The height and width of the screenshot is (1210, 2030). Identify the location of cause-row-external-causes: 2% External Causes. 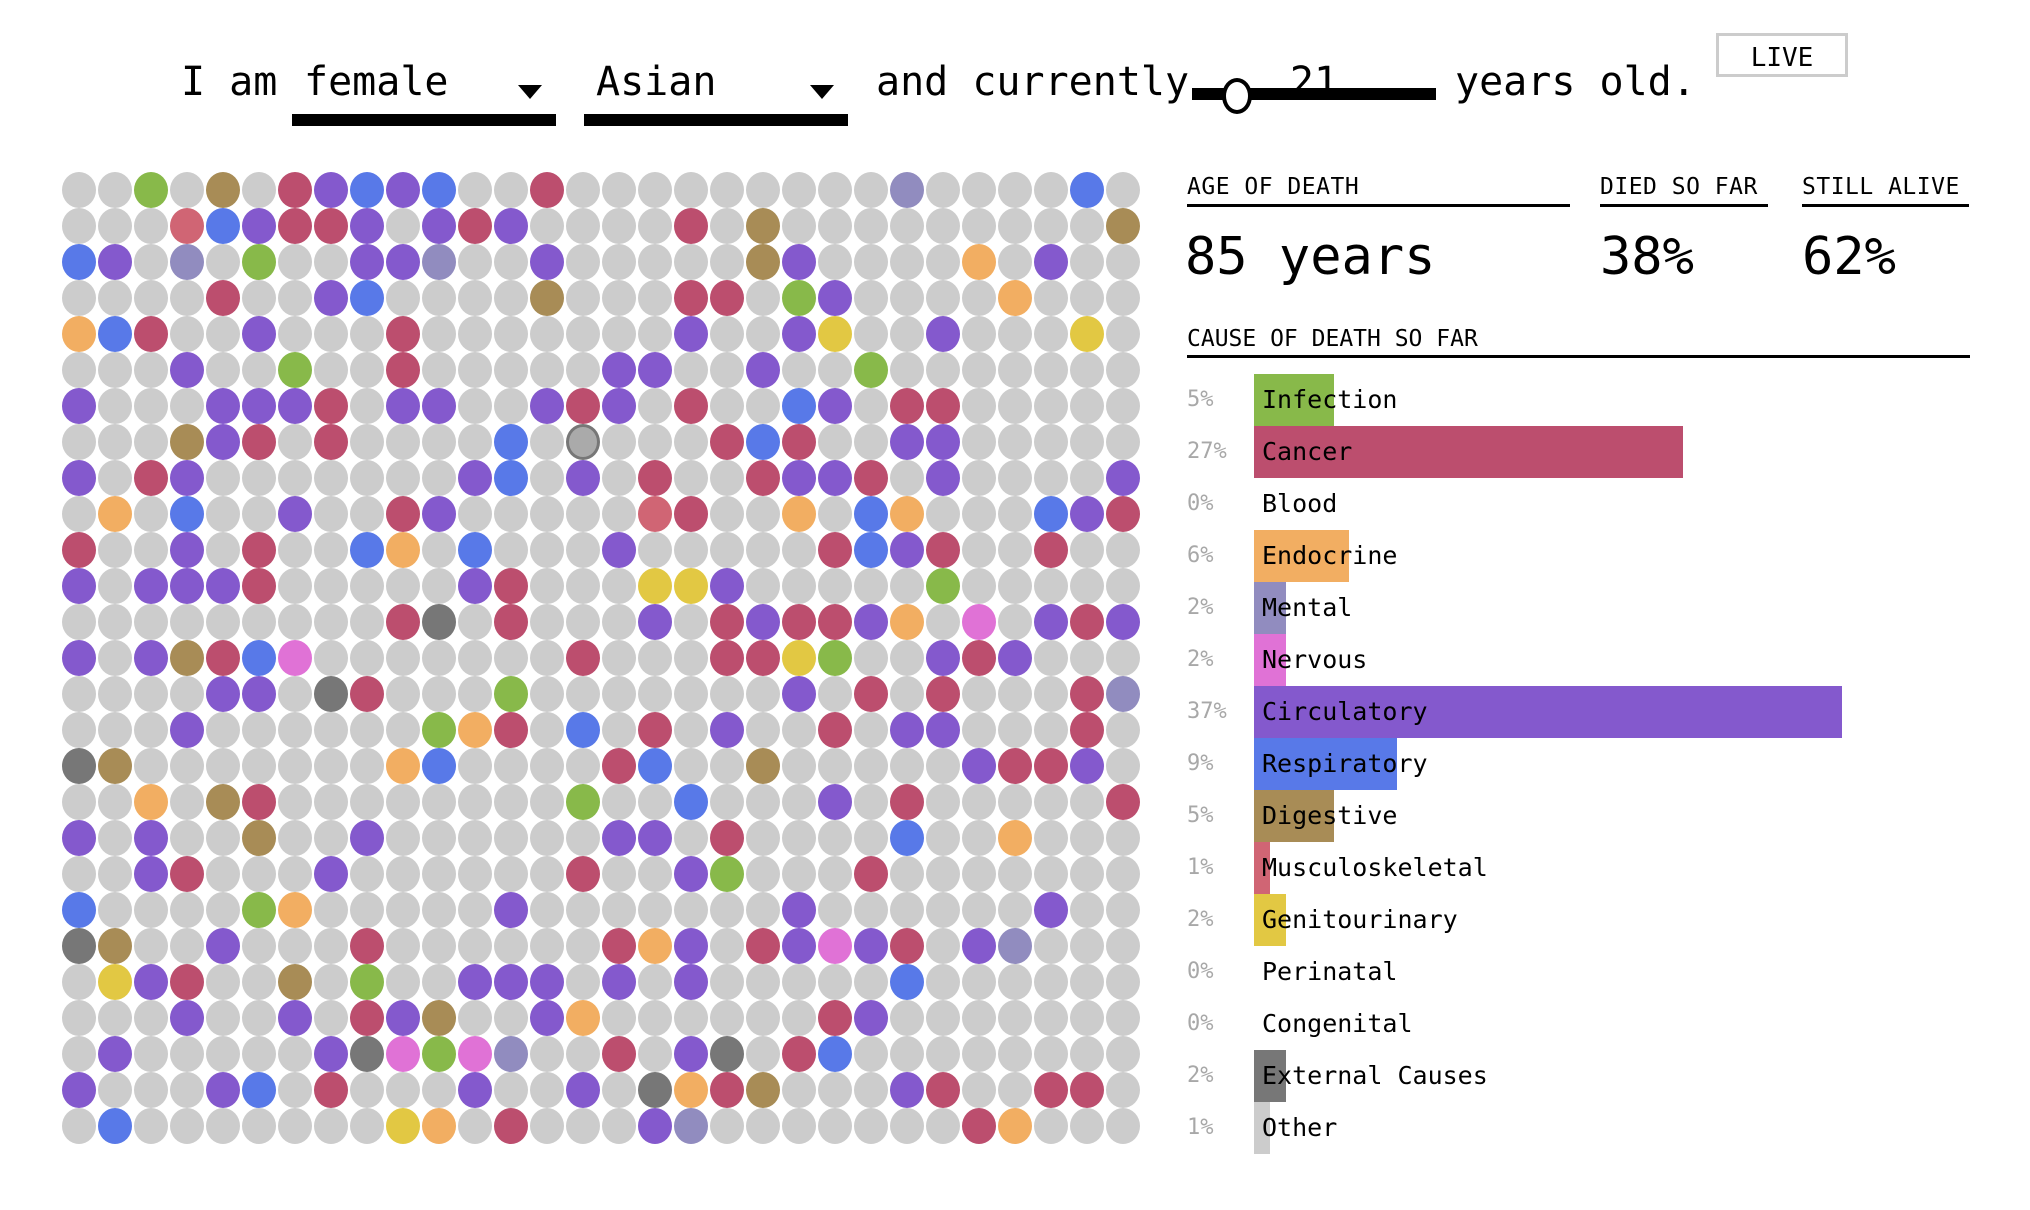
(1597, 1076).